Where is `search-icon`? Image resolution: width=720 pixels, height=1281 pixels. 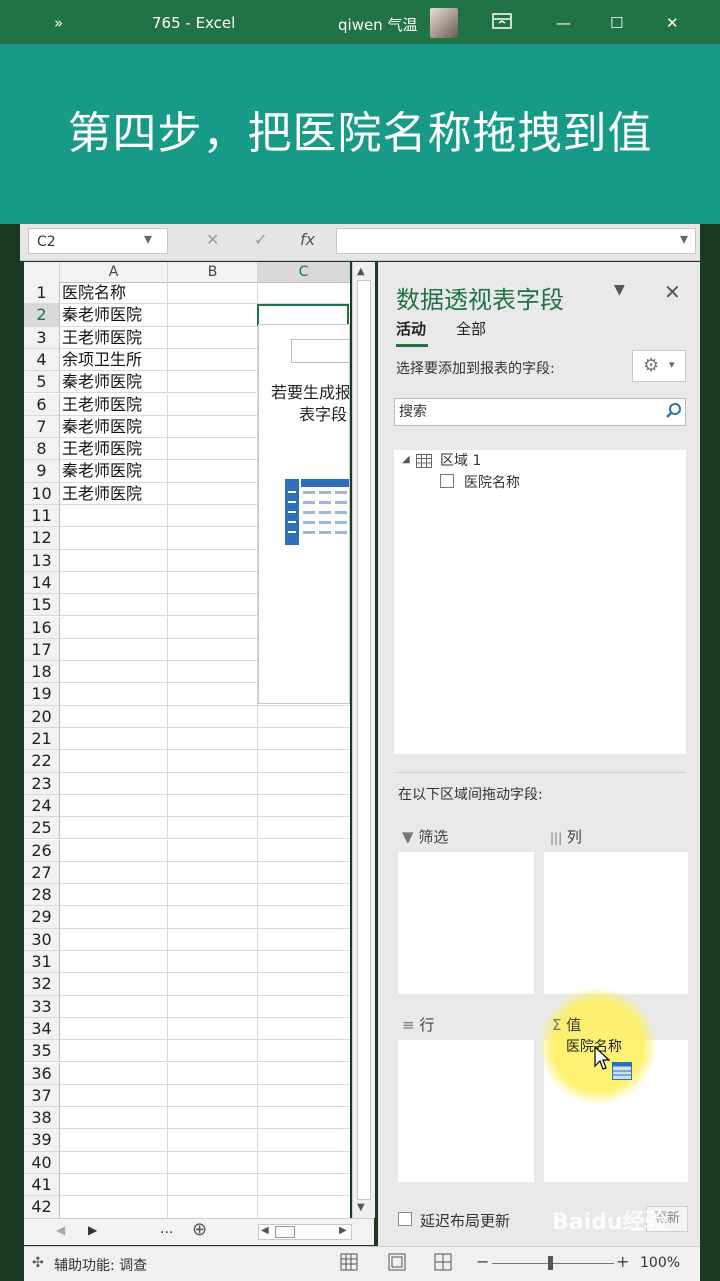 search-icon is located at coordinates (674, 412).